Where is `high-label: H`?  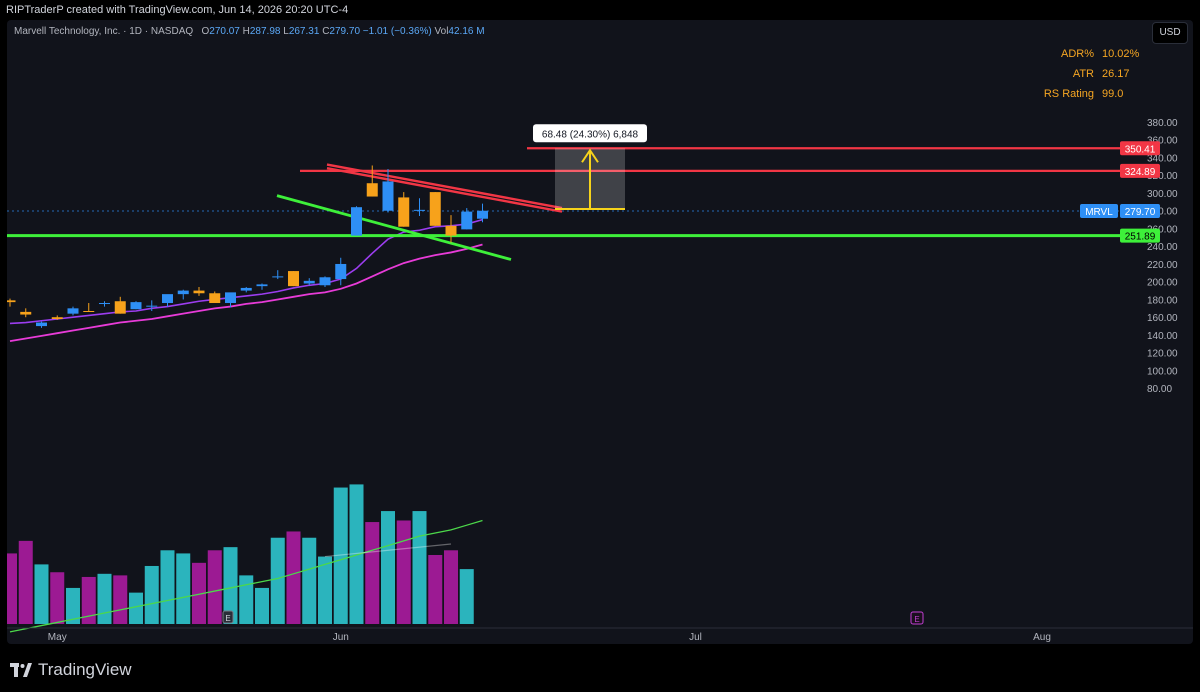 high-label: H is located at coordinates (246, 31).